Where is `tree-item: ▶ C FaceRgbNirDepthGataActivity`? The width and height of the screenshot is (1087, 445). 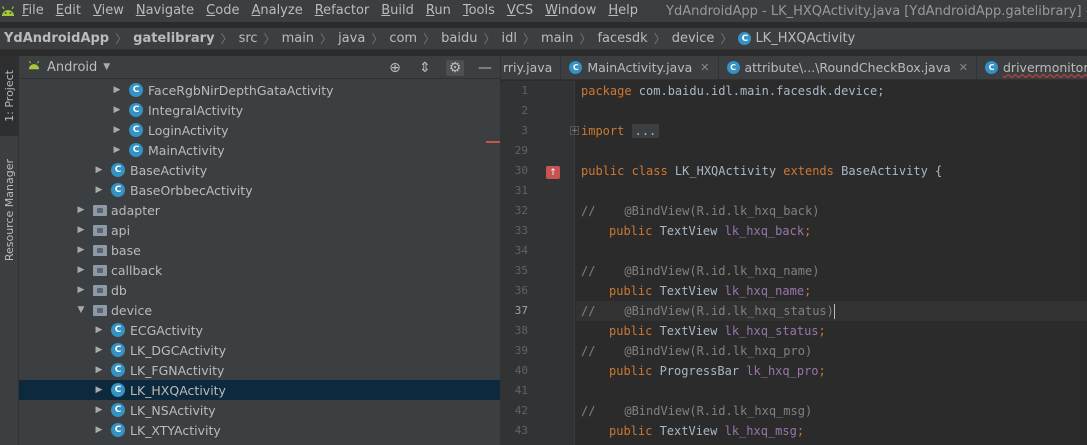
tree-item: ▶ C FaceRgbNirDepthGataActivity is located at coordinates (259, 90).